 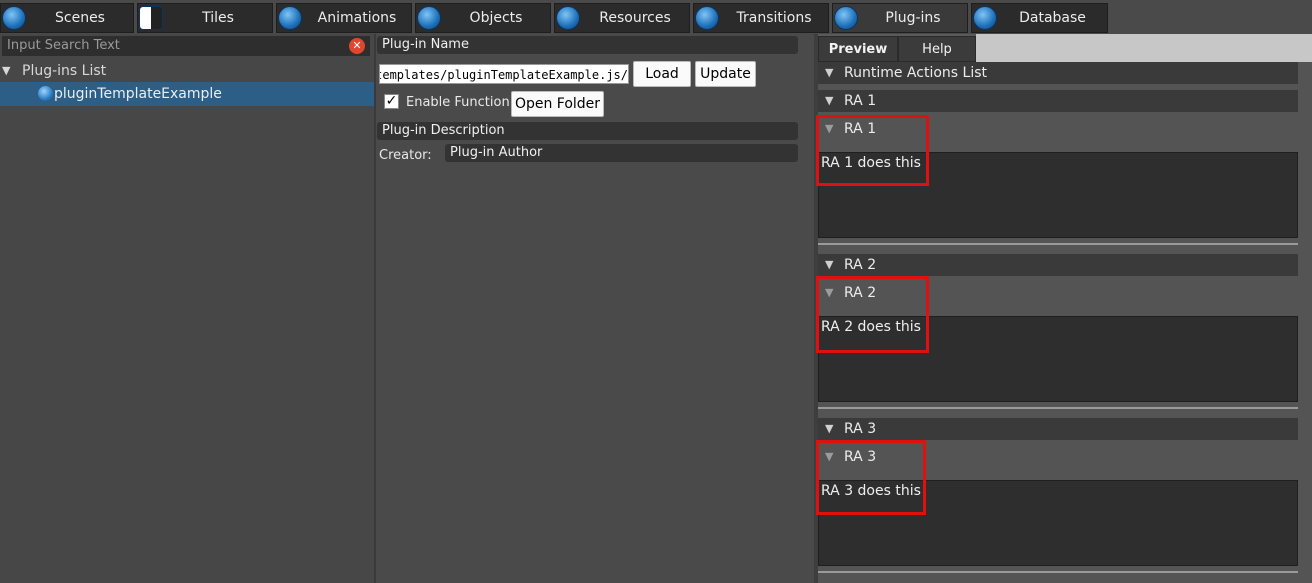 I want to click on plugin-path-field: /templates/pluginTemplateExample.js, so click(x=504, y=74).